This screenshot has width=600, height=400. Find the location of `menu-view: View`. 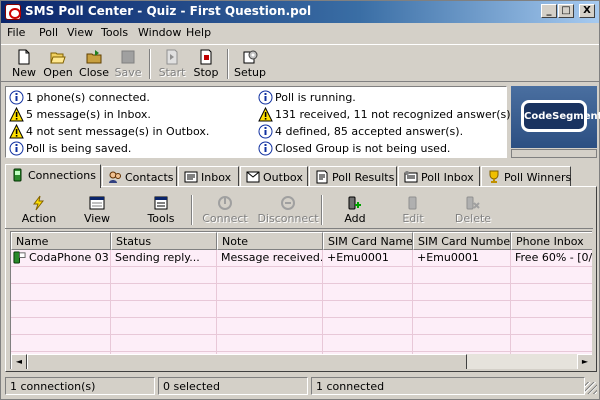

menu-view: View is located at coordinates (80, 32).